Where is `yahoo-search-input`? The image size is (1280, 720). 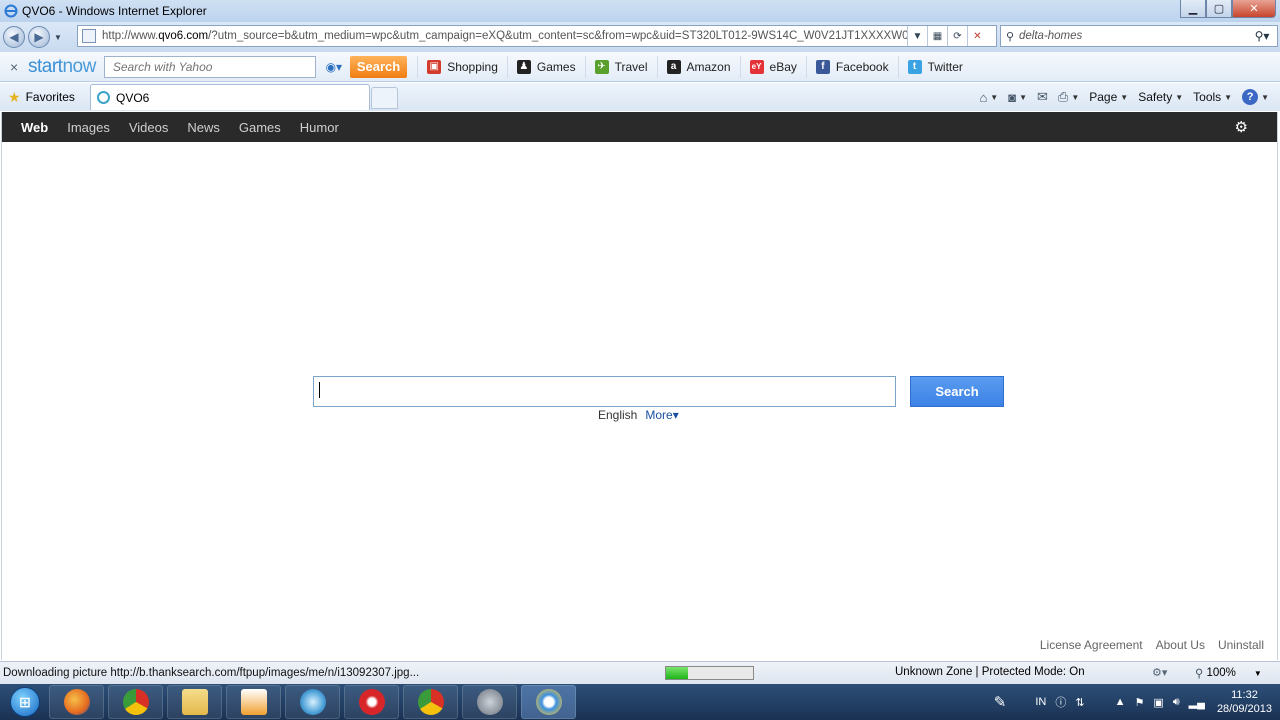 yahoo-search-input is located at coordinates (209, 66).